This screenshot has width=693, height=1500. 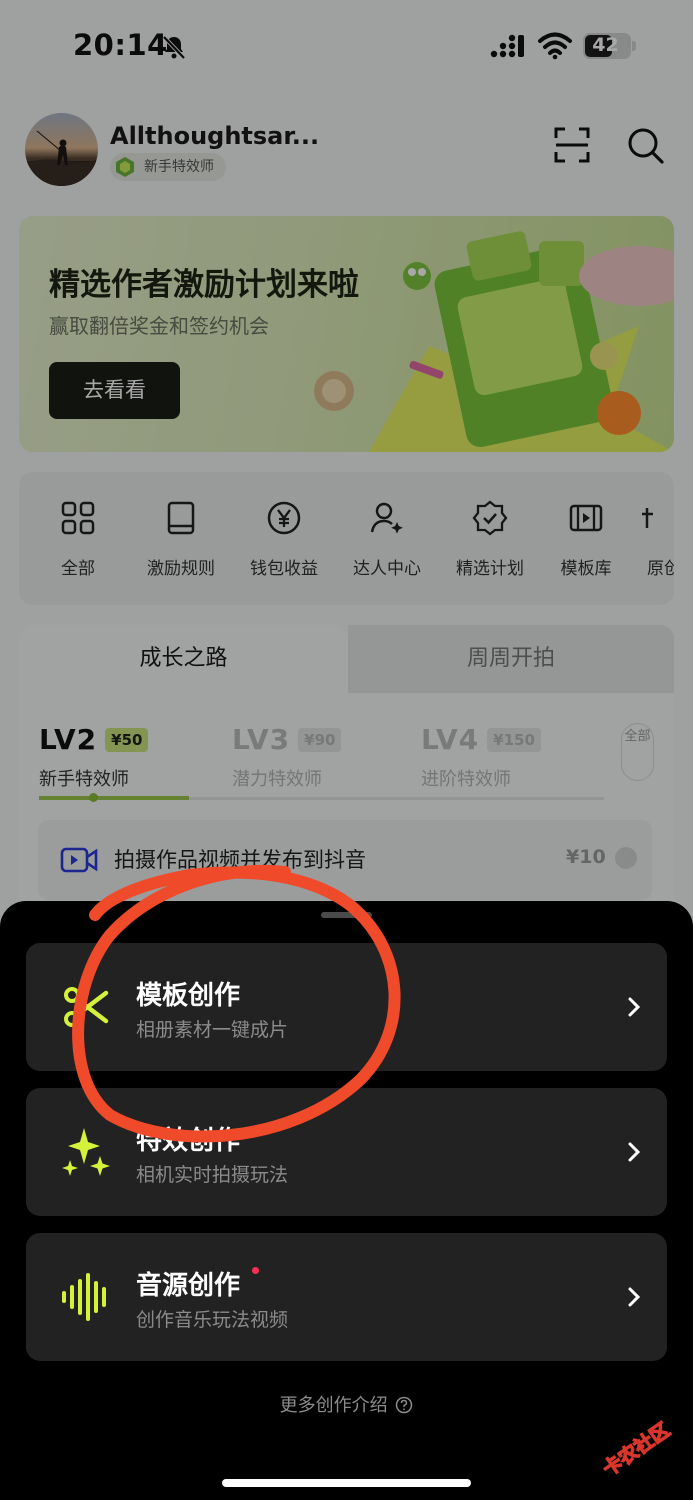 I want to click on home-indicator, so click(x=346, y=1483).